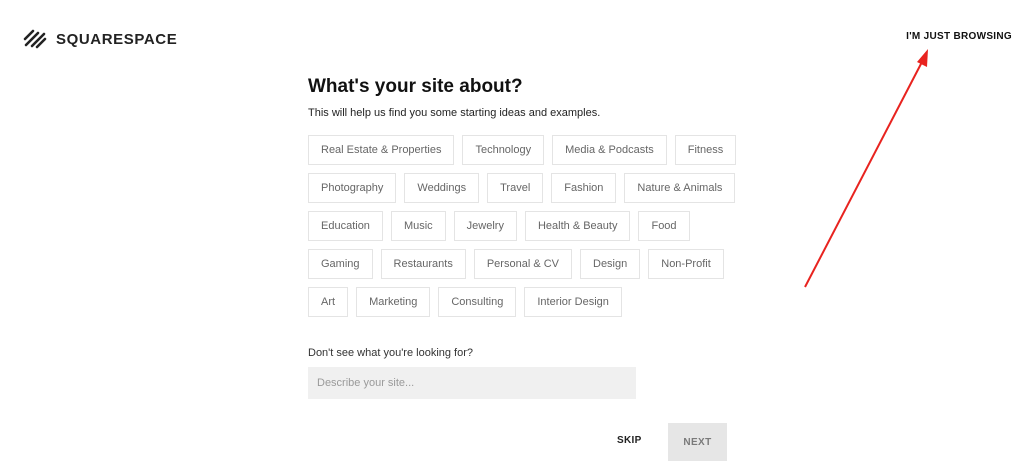  What do you see at coordinates (423, 264) in the screenshot?
I see `category-chip-restaurants: Restaurants` at bounding box center [423, 264].